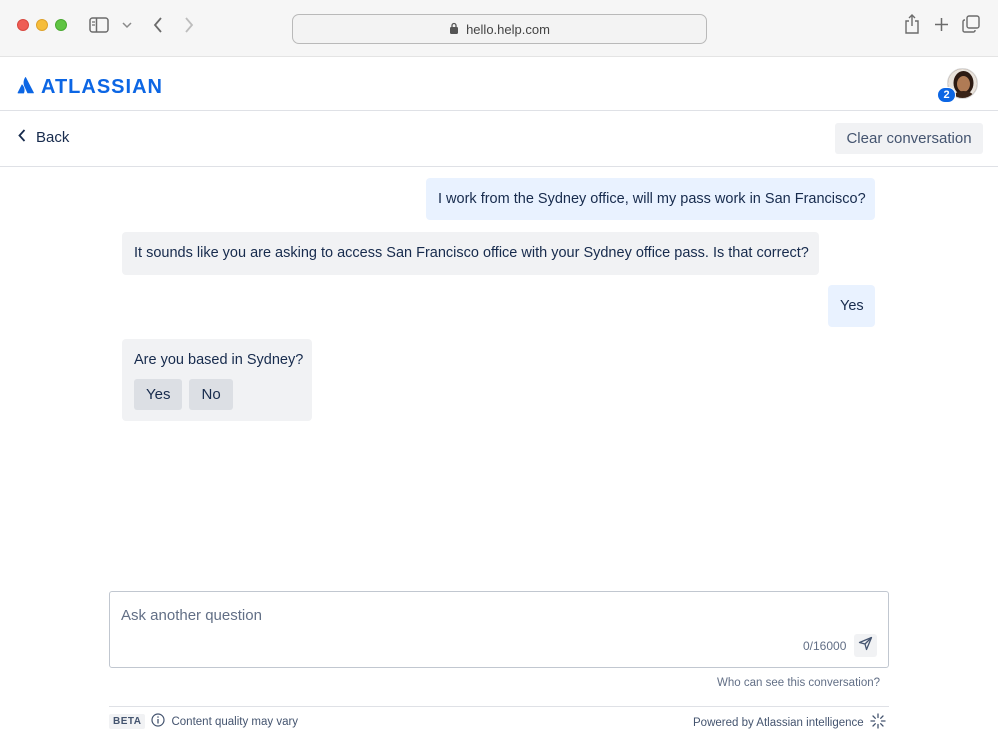  What do you see at coordinates (946, 95) in the screenshot?
I see `notification-badge: 2` at bounding box center [946, 95].